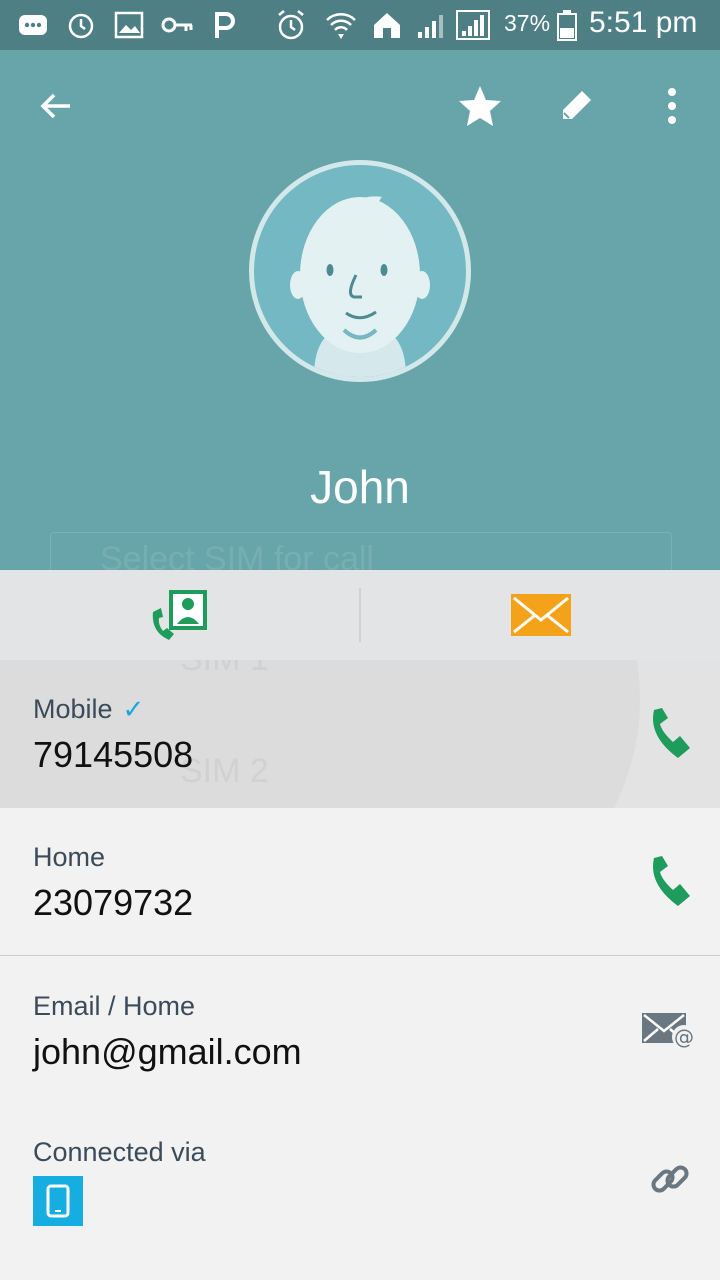  What do you see at coordinates (58, 1201) in the screenshot?
I see `tablet-icon` at bounding box center [58, 1201].